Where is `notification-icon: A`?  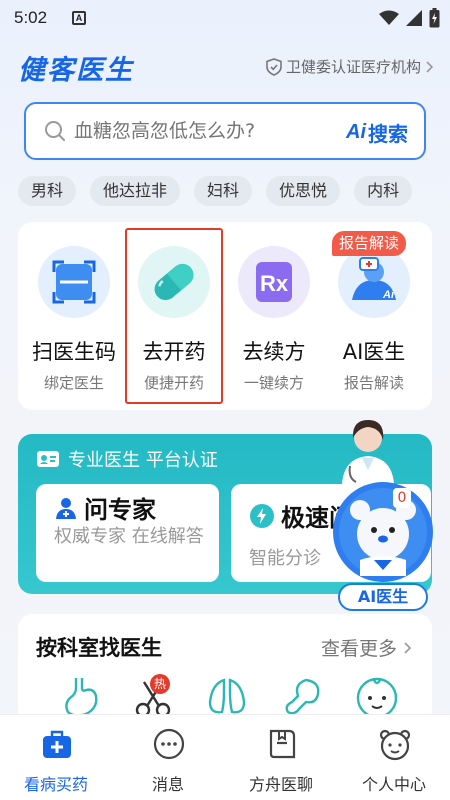
notification-icon: A is located at coordinates (79, 18).